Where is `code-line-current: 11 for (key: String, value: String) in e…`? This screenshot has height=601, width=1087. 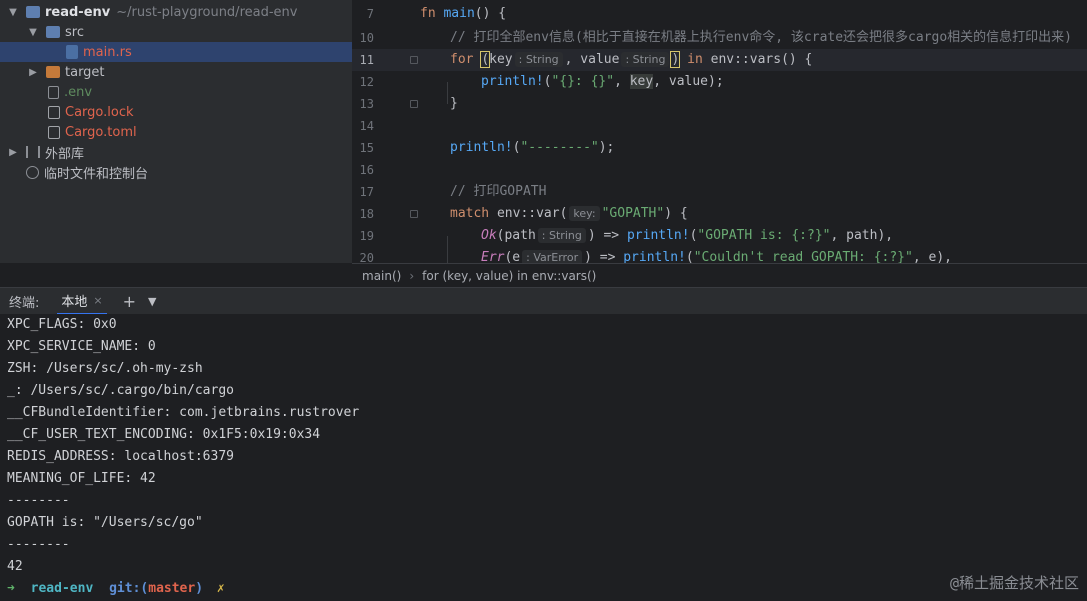 code-line-current: 11 for (key: String, value: String) in e… is located at coordinates (719, 60).